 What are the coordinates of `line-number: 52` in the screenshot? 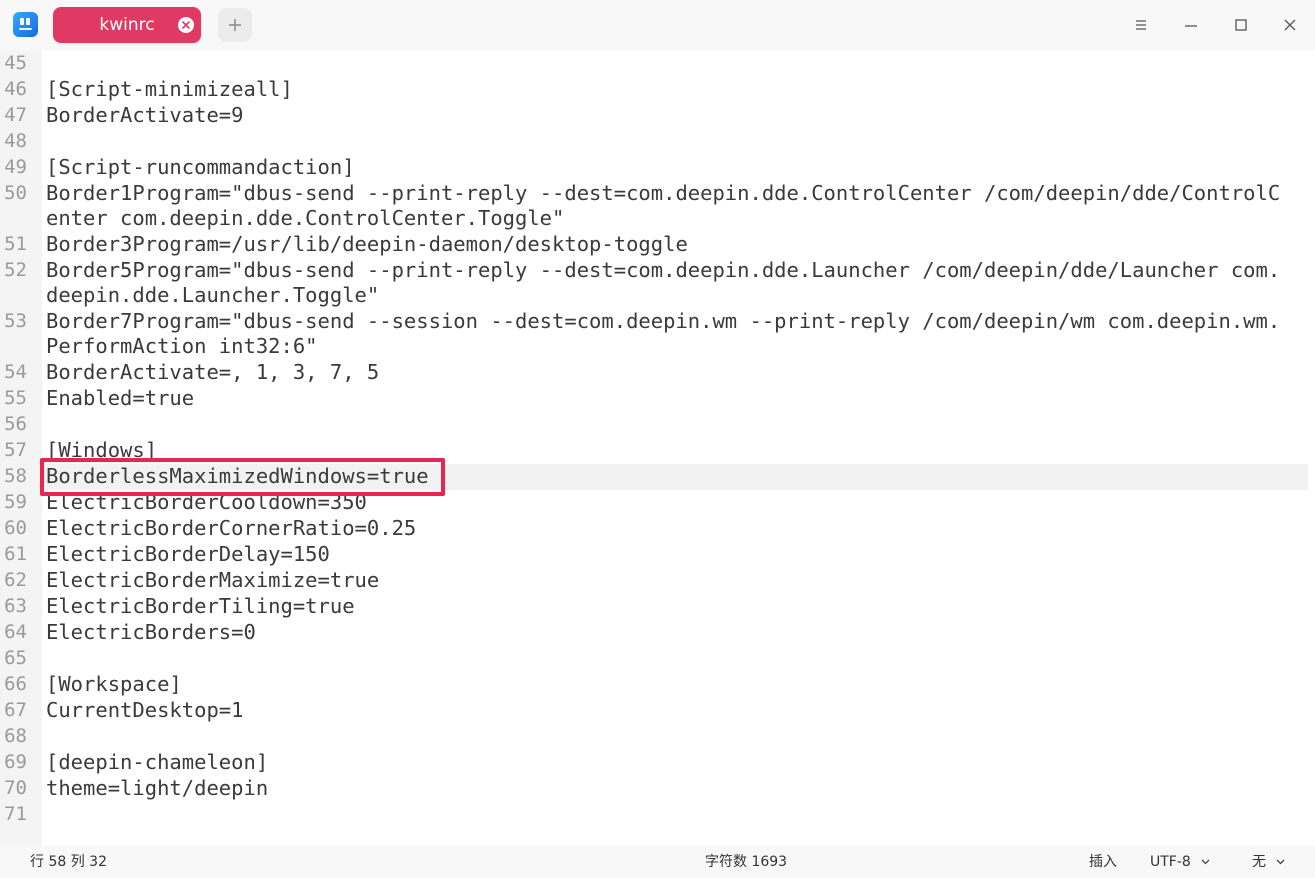 It's located at (15, 270).